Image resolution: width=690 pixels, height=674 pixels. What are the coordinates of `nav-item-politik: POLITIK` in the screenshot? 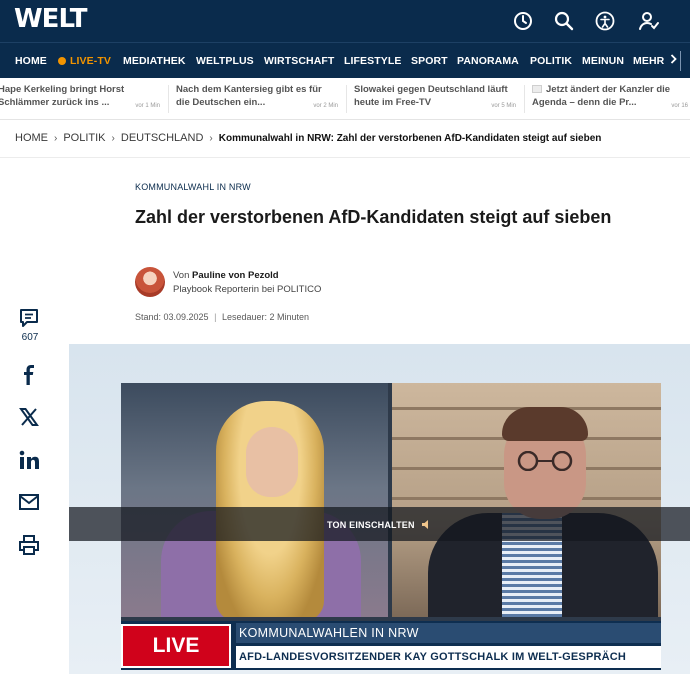 It's located at (551, 61).